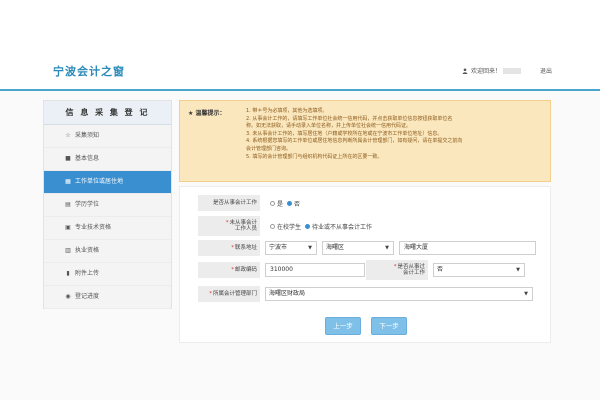  I want to click on status-row: *未从事会计 工作人员 在校学生 待业或不从事会计工作, so click(285, 226).